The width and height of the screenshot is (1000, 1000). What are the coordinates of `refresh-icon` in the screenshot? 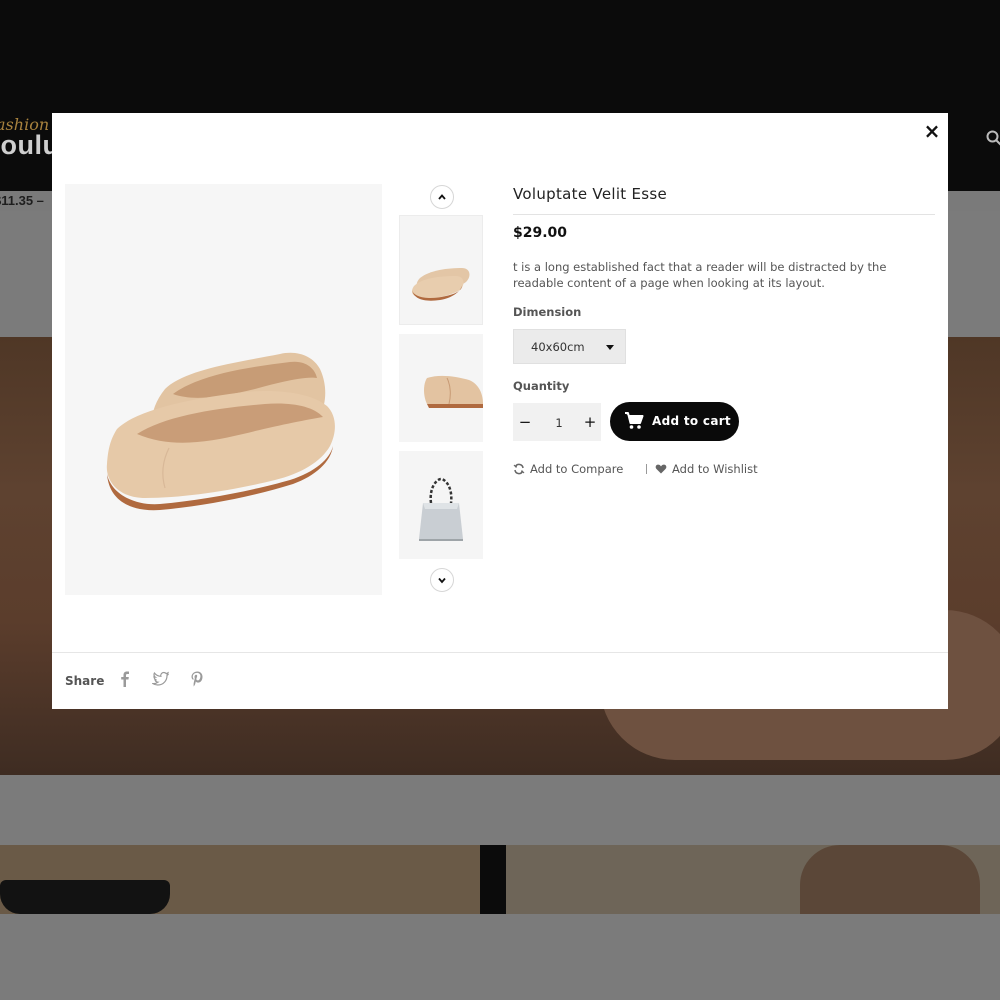 It's located at (519, 469).